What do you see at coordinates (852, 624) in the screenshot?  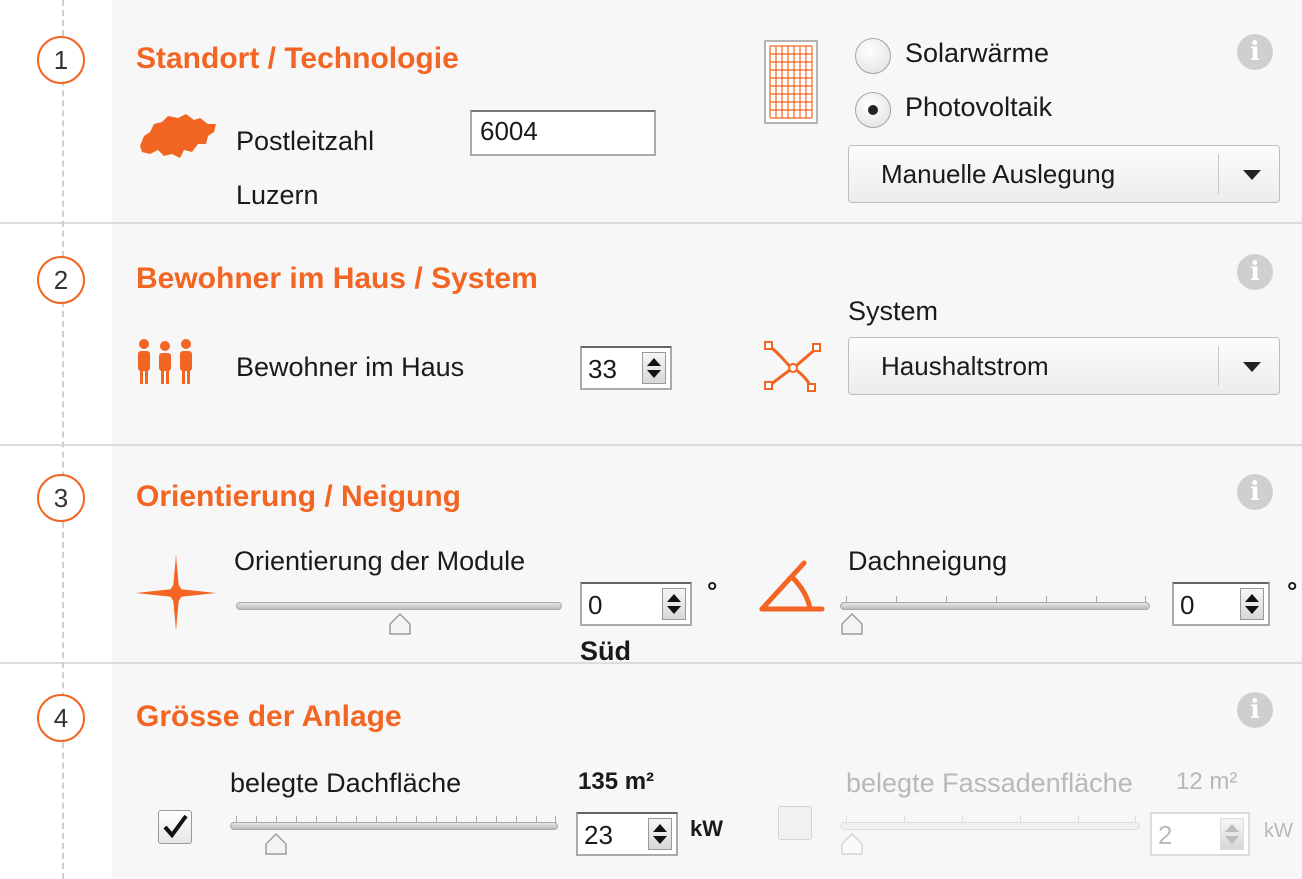 I see `tilt-slider-thumb` at bounding box center [852, 624].